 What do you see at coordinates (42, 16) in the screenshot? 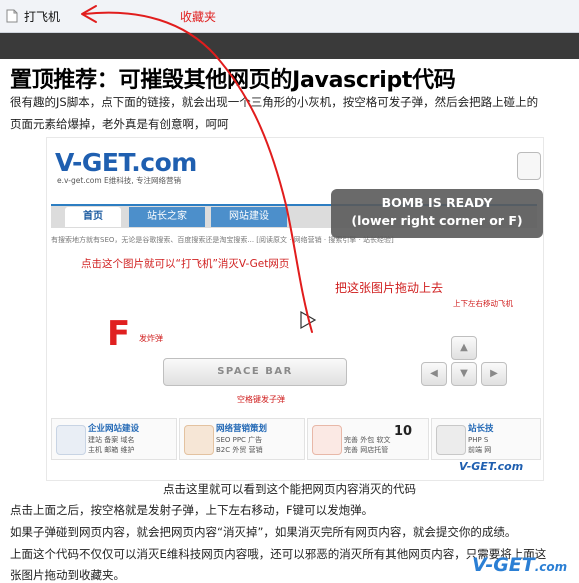
I see `bookmark-label: 打飞机` at bounding box center [42, 16].